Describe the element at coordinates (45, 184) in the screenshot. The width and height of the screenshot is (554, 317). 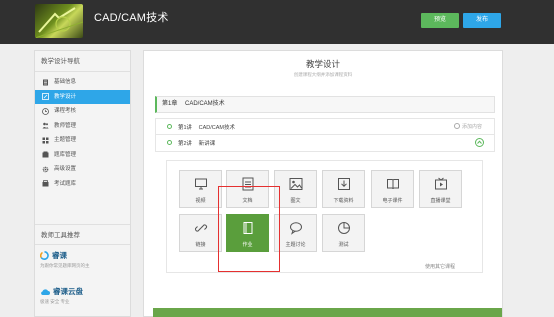
I see `exam-icon` at that location.